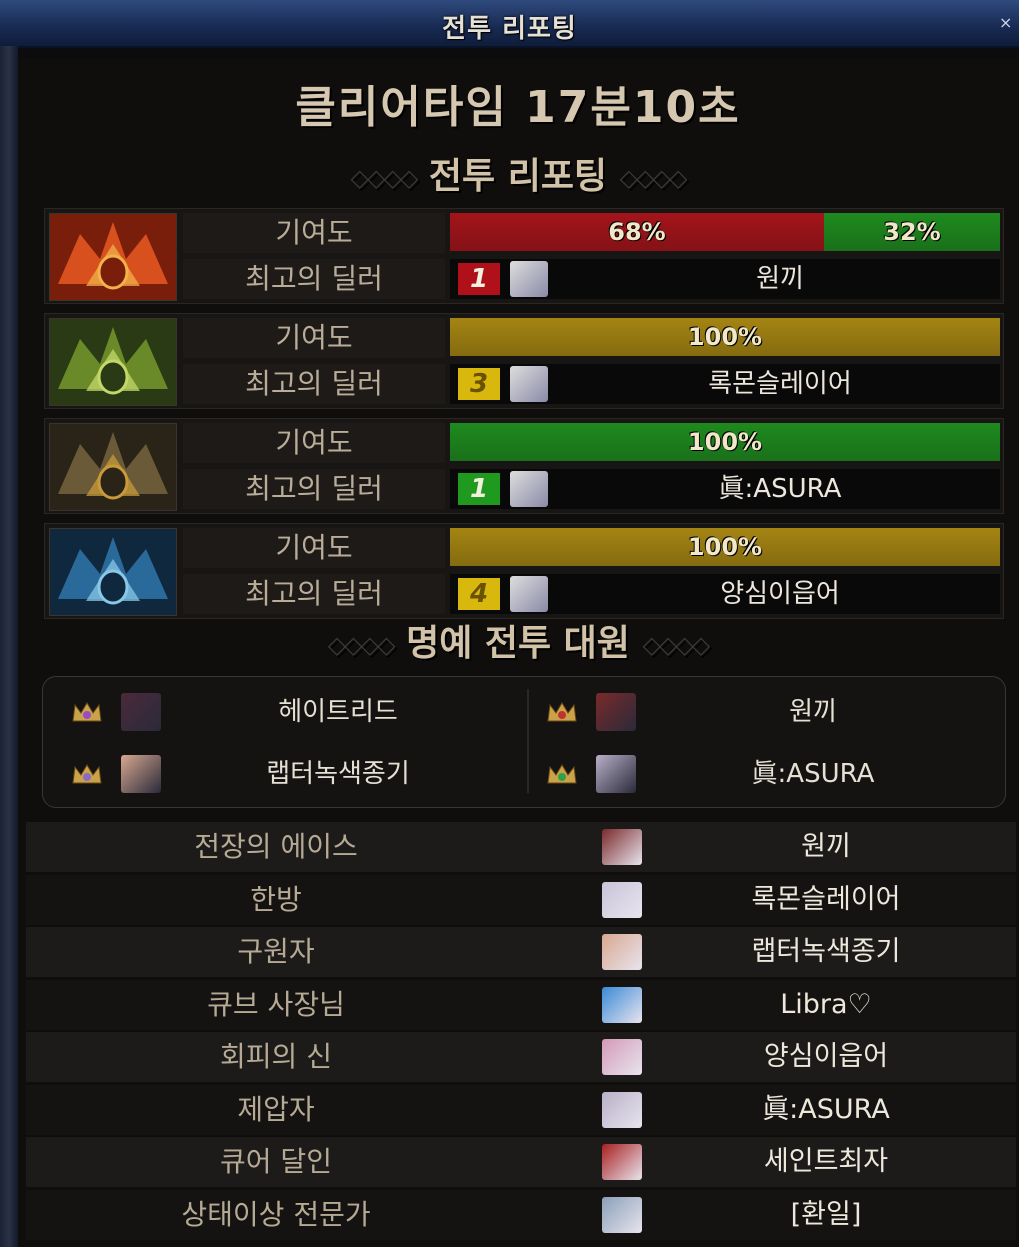  Describe the element at coordinates (780, 279) in the screenshot. I see `dealer-name: 원끼` at that location.